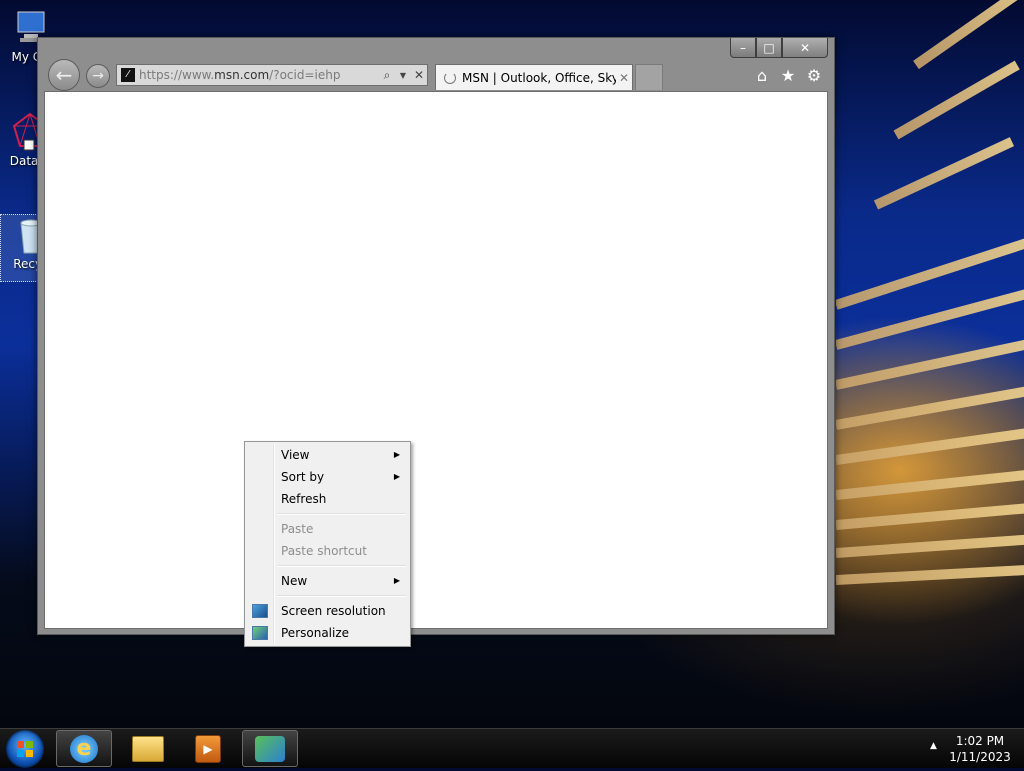  I want to click on start-button, so click(25, 749).